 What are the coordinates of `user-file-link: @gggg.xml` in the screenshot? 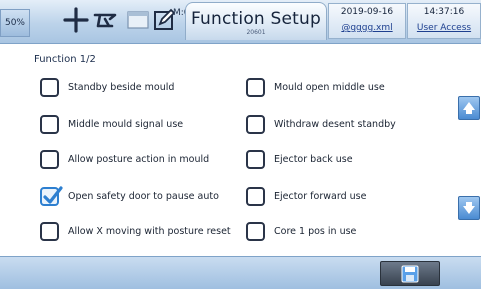 It's located at (367, 28).